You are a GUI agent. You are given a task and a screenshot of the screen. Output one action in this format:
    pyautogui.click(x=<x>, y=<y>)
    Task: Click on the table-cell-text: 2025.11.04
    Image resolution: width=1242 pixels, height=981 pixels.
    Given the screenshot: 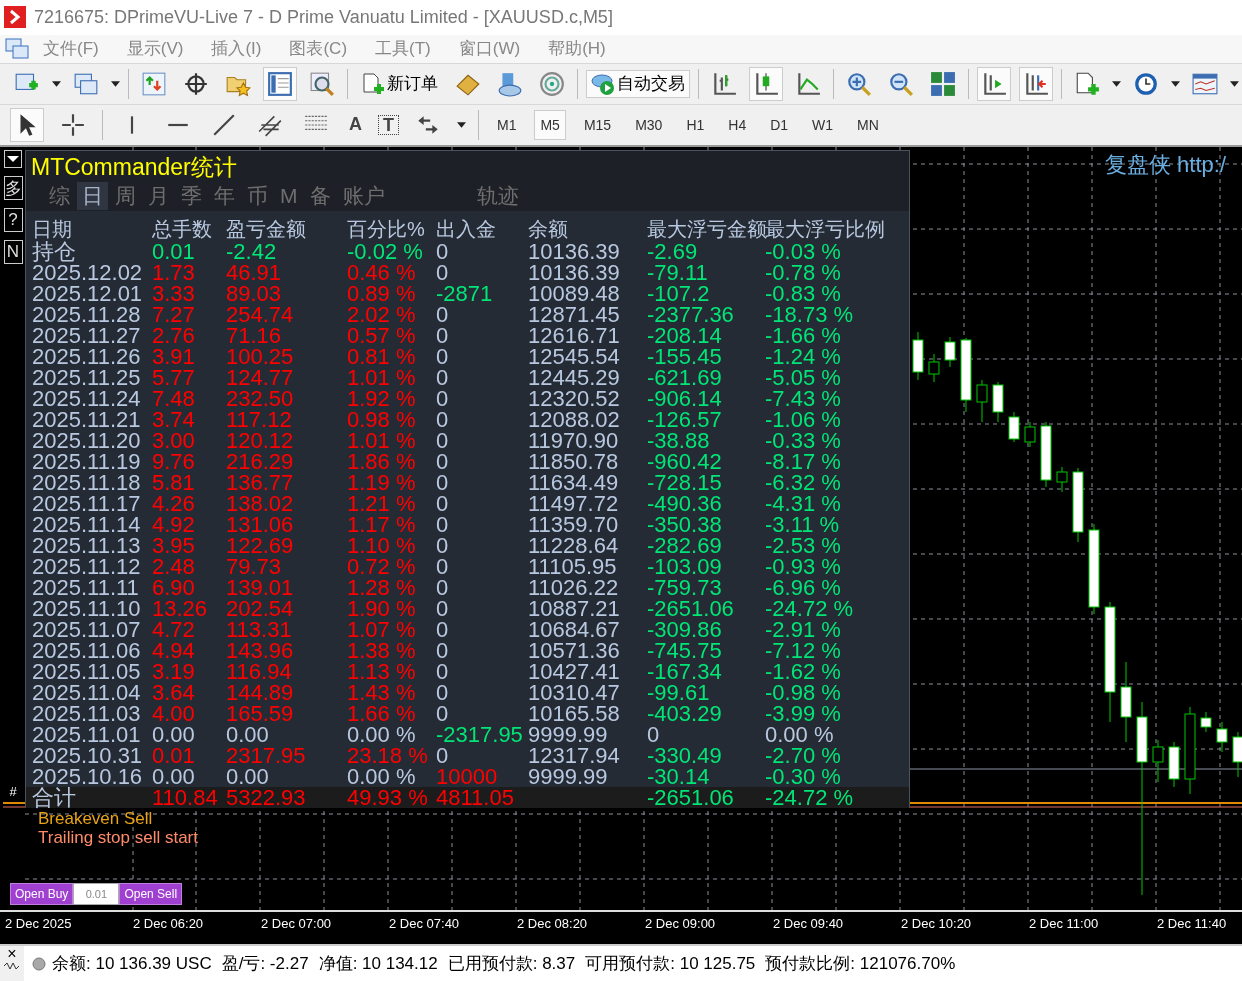 What is the action you would take?
    pyautogui.click(x=87, y=692)
    